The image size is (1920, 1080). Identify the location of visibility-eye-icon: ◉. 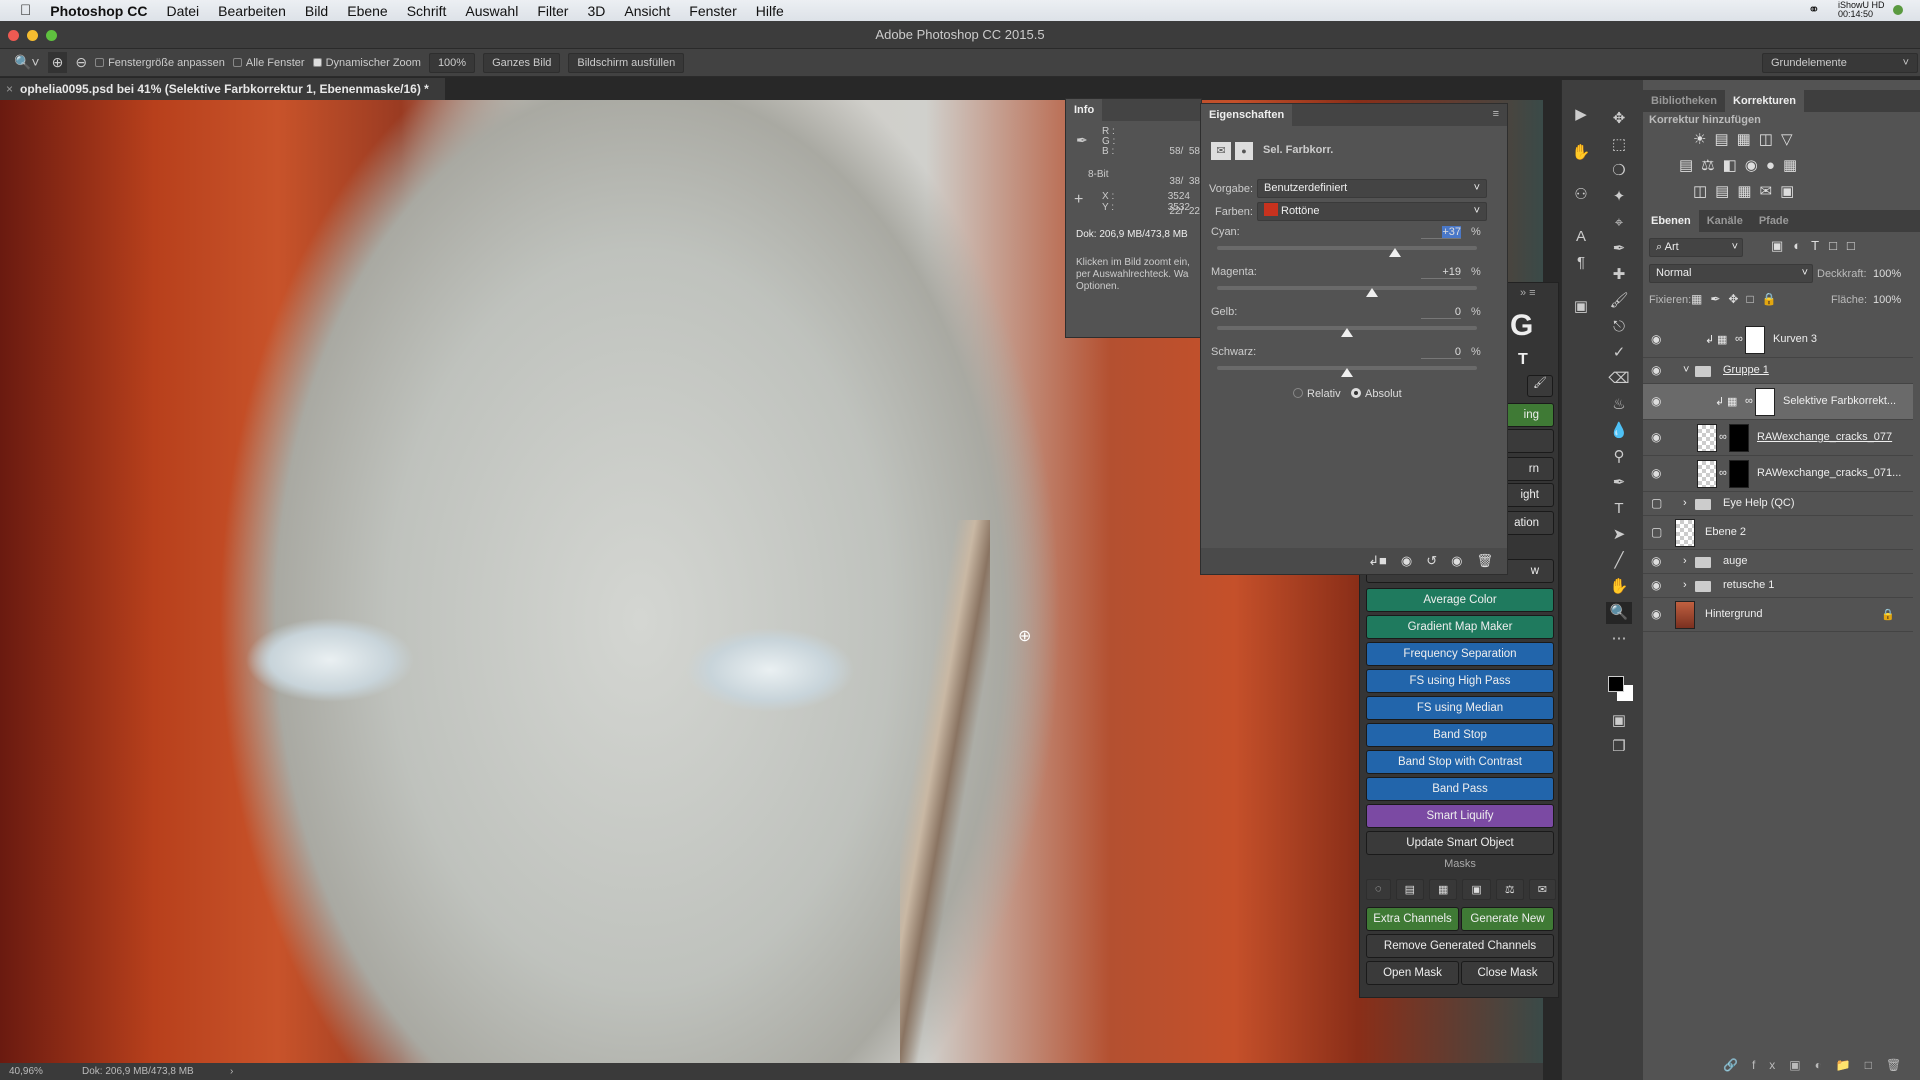
(1456, 561).